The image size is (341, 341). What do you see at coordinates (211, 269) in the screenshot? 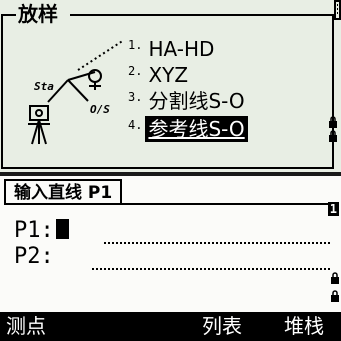
I see `p2-input-line` at bounding box center [211, 269].